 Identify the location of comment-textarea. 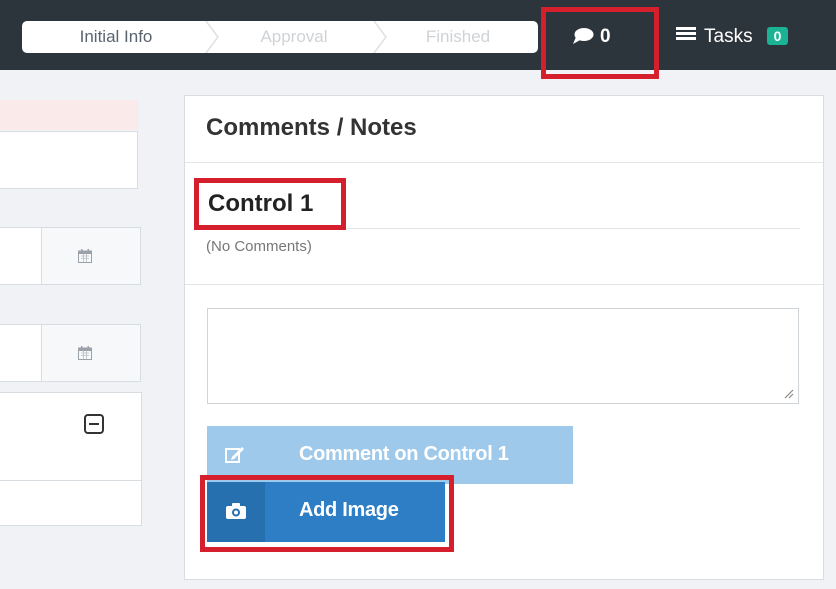
(503, 356).